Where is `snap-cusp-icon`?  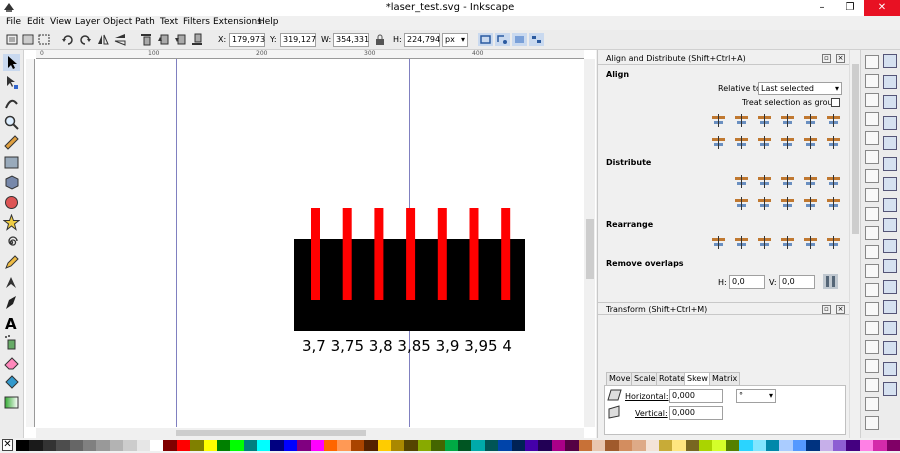 snap-cusp-icon is located at coordinates (890, 225).